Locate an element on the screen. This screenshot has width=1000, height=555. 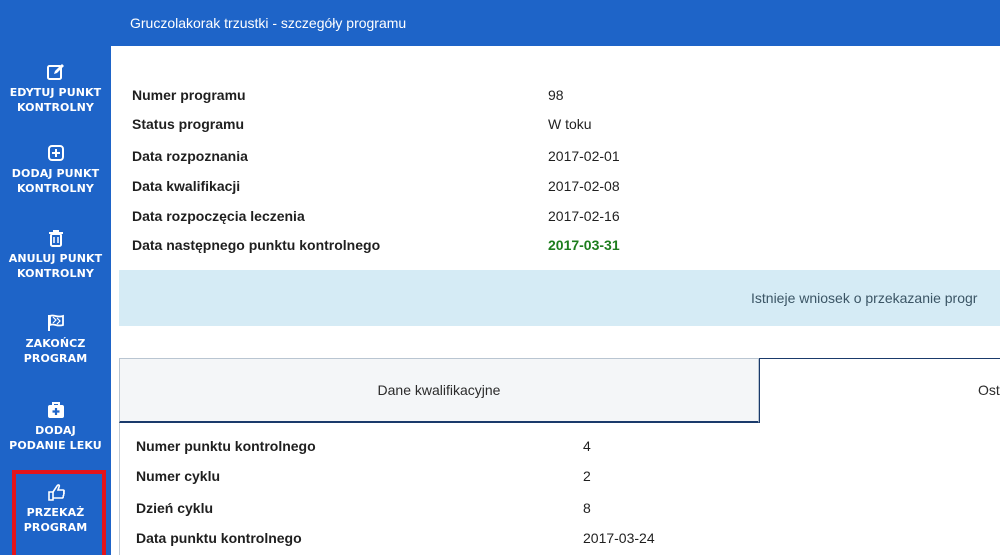
program-number-row: Numer programu 98 is located at coordinates (562, 95).